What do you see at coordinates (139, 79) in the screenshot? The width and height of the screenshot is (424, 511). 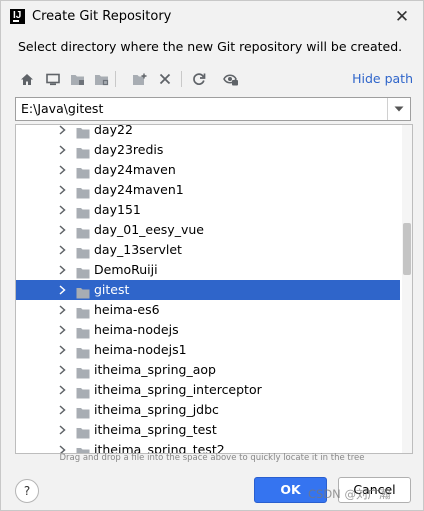 I see `new-folder-icon` at bounding box center [139, 79].